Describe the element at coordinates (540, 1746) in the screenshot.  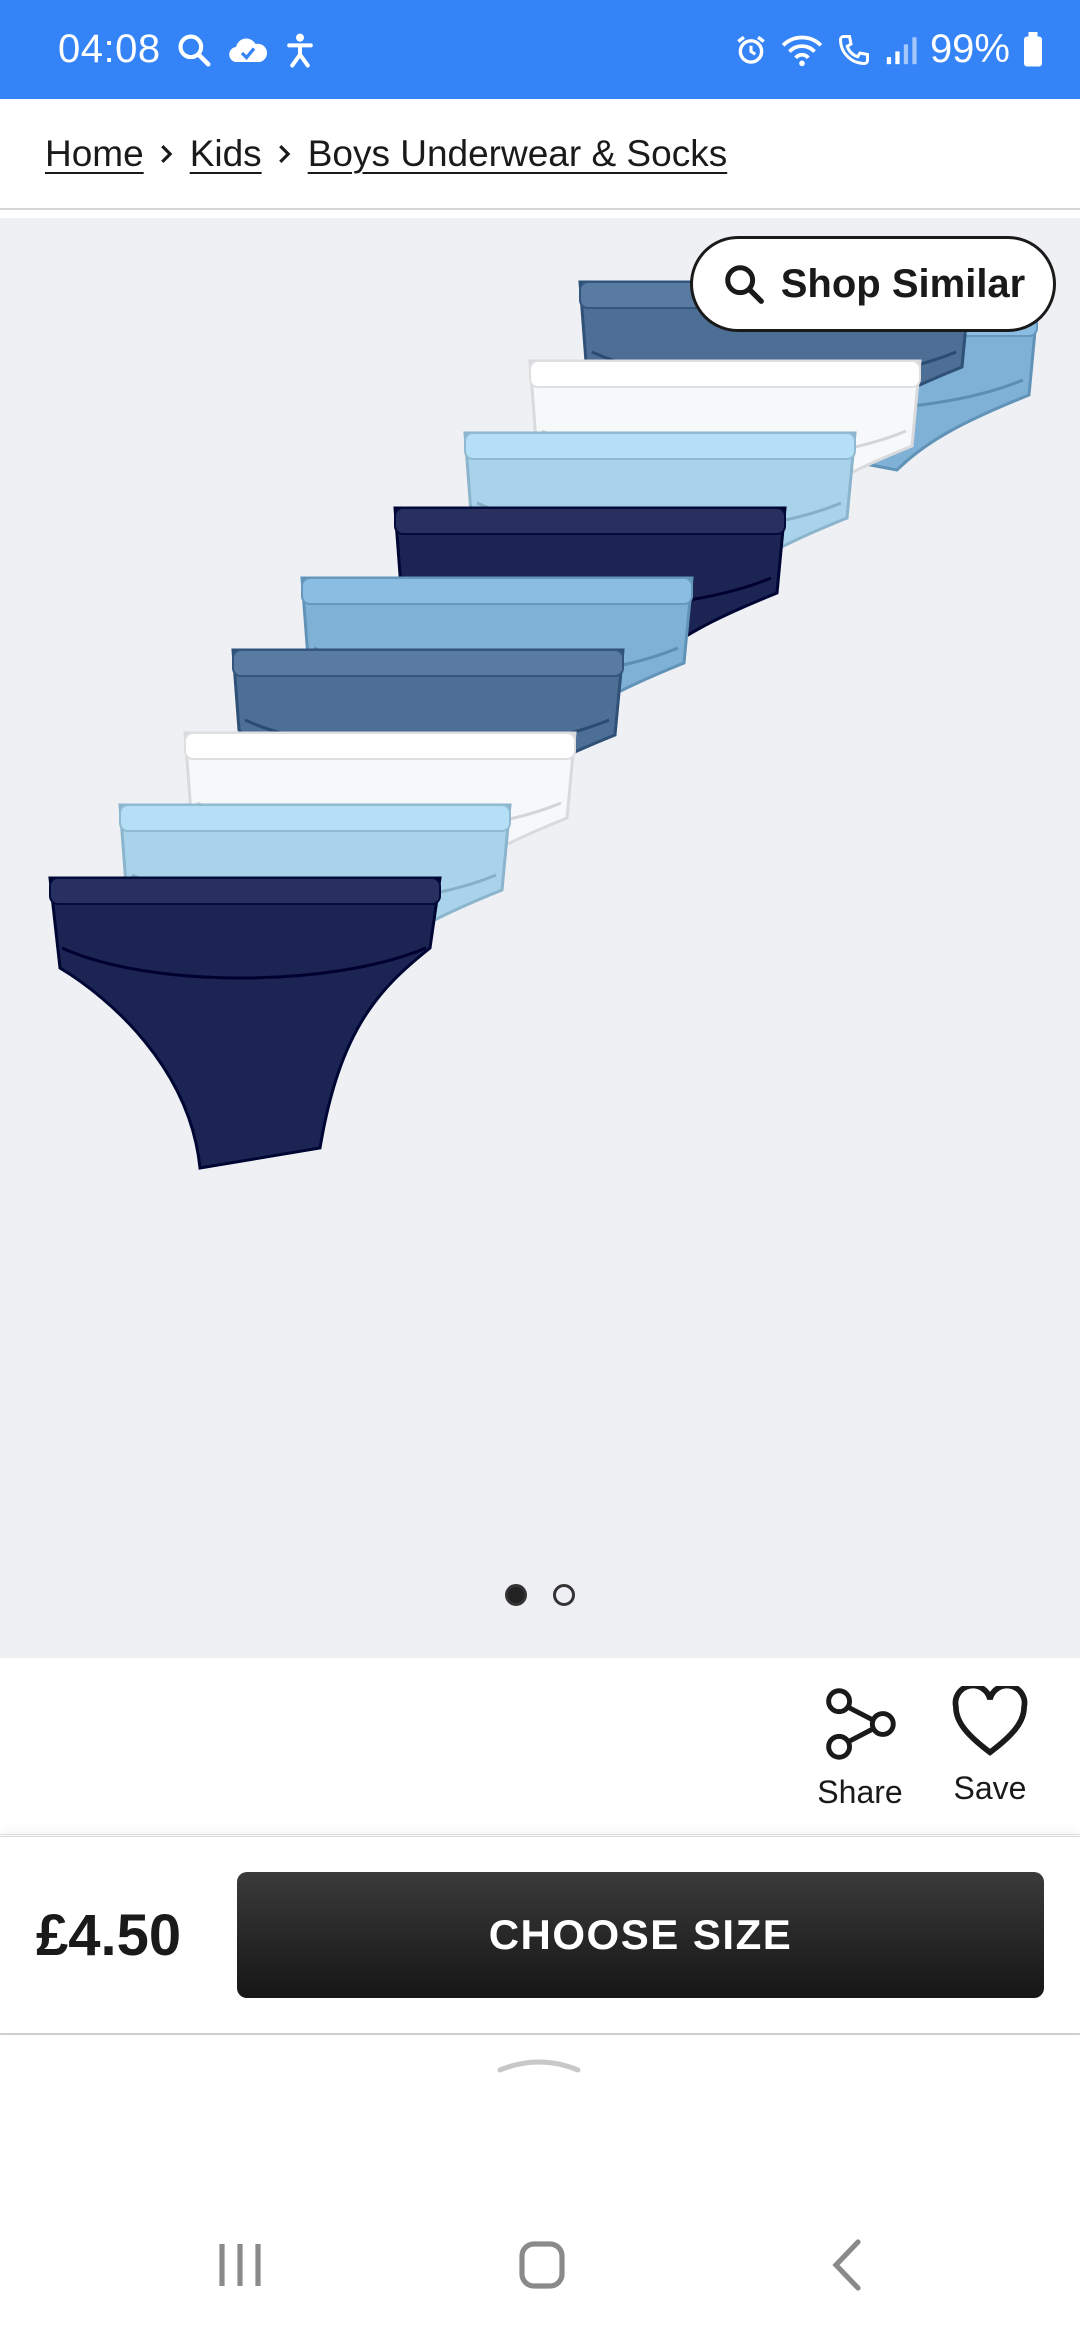
I see `product-actions: Share Save` at that location.